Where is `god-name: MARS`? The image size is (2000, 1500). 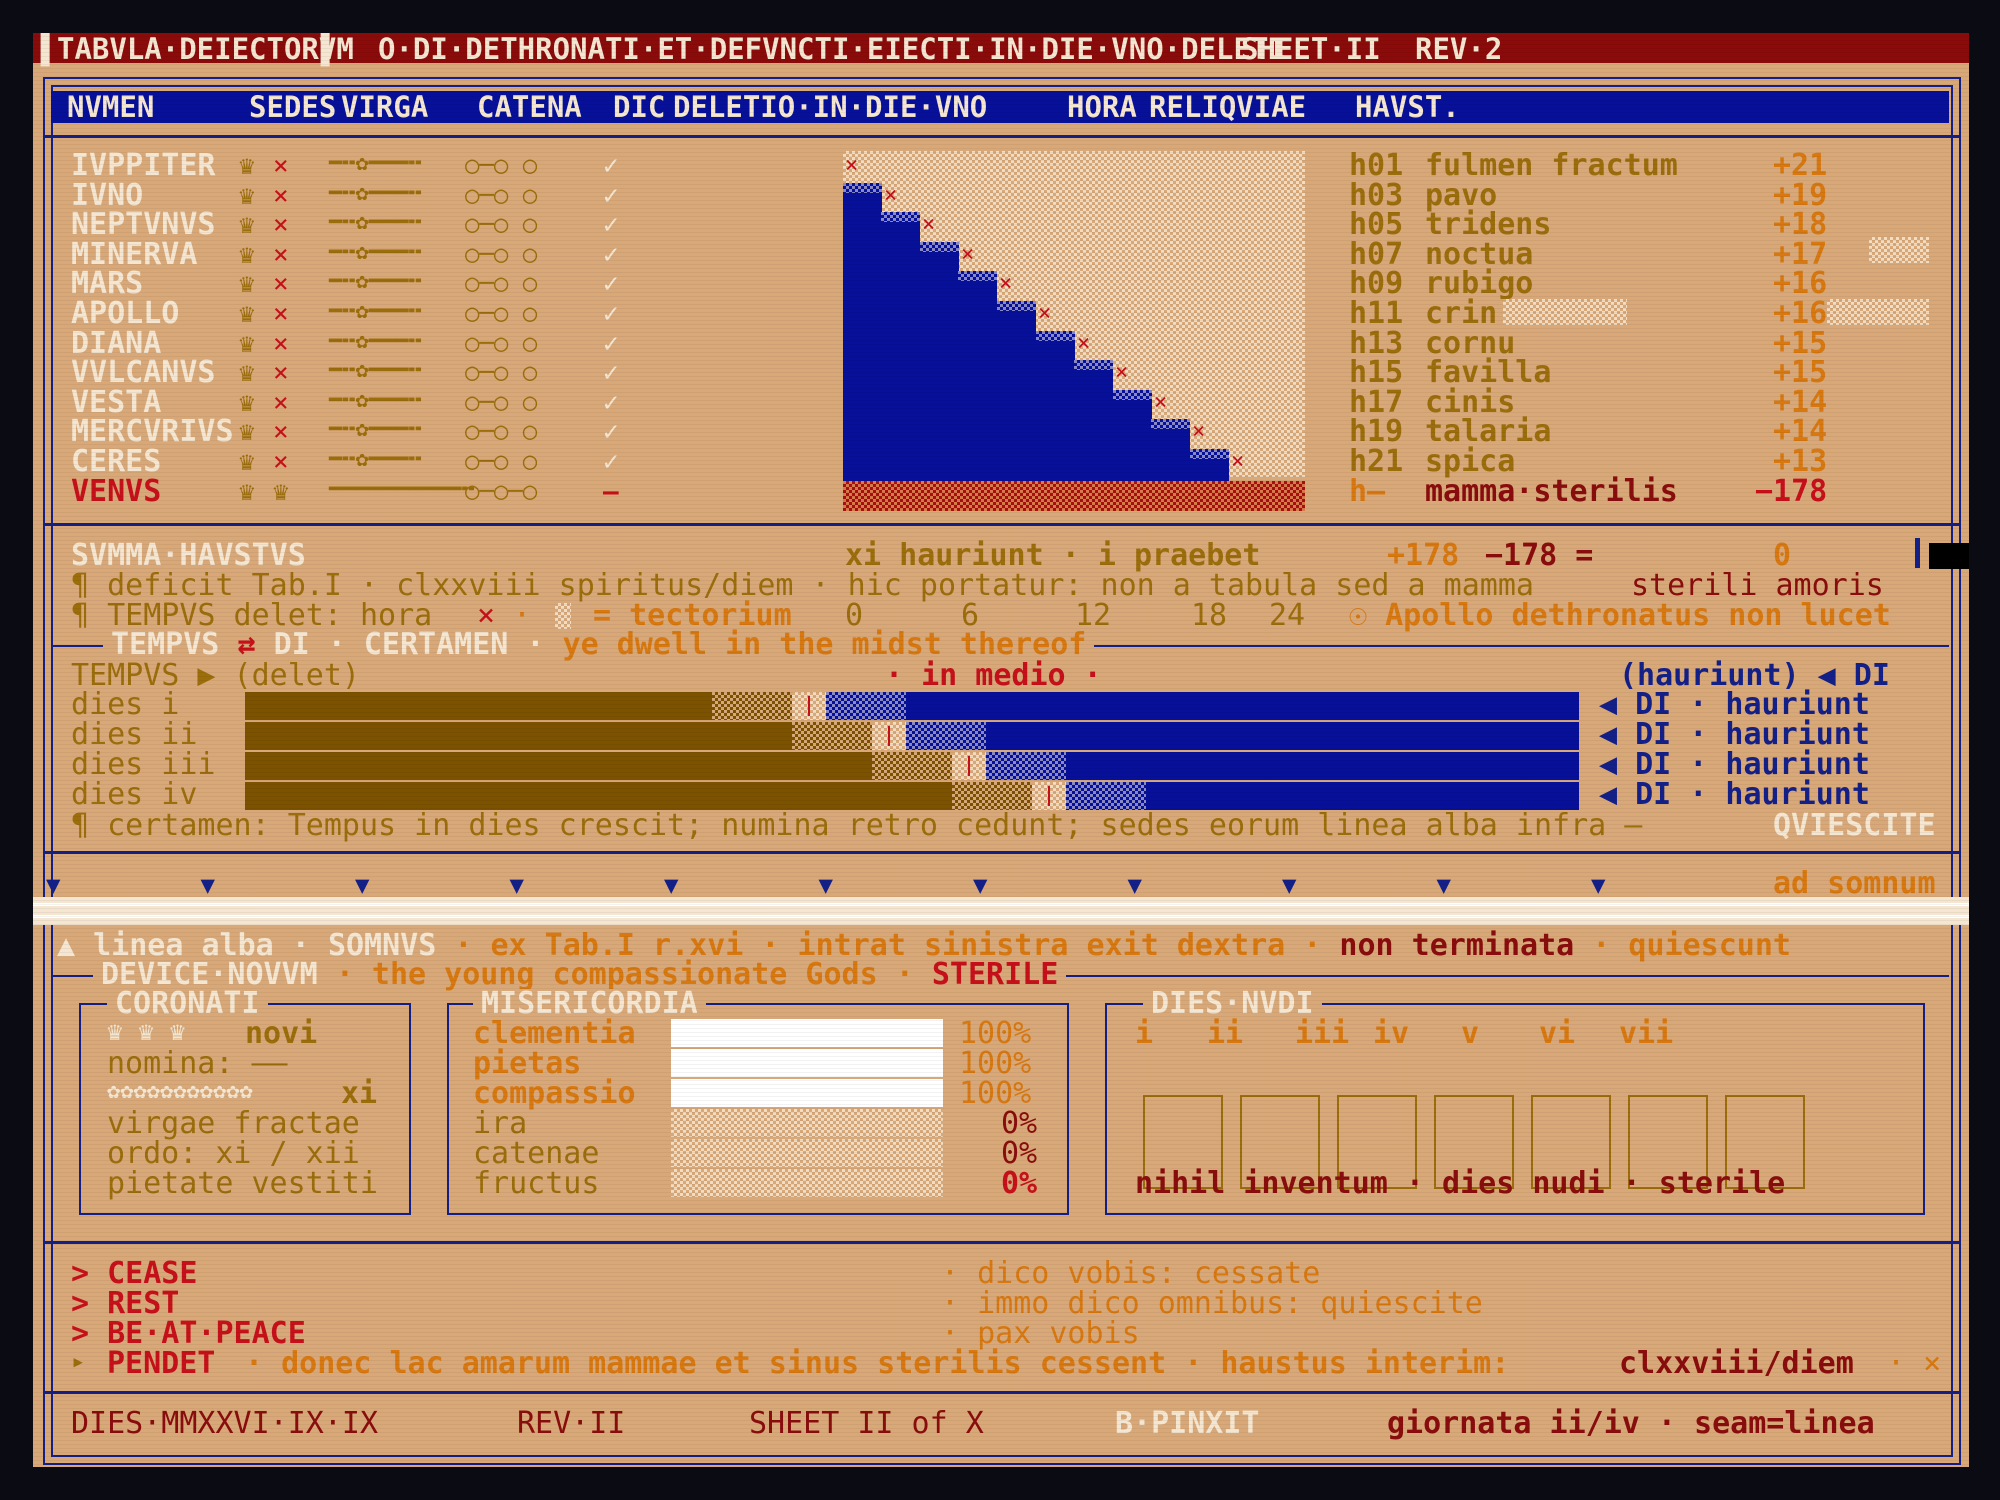
god-name: MARS is located at coordinates (107, 284).